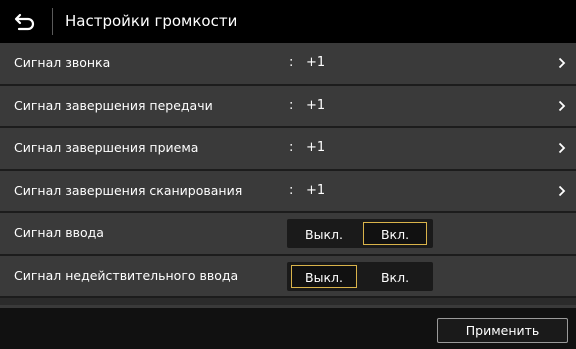 The width and height of the screenshot is (576, 349). What do you see at coordinates (360, 233) in the screenshot?
I see `input-tone-toggle: Выкл. Вкл.` at bounding box center [360, 233].